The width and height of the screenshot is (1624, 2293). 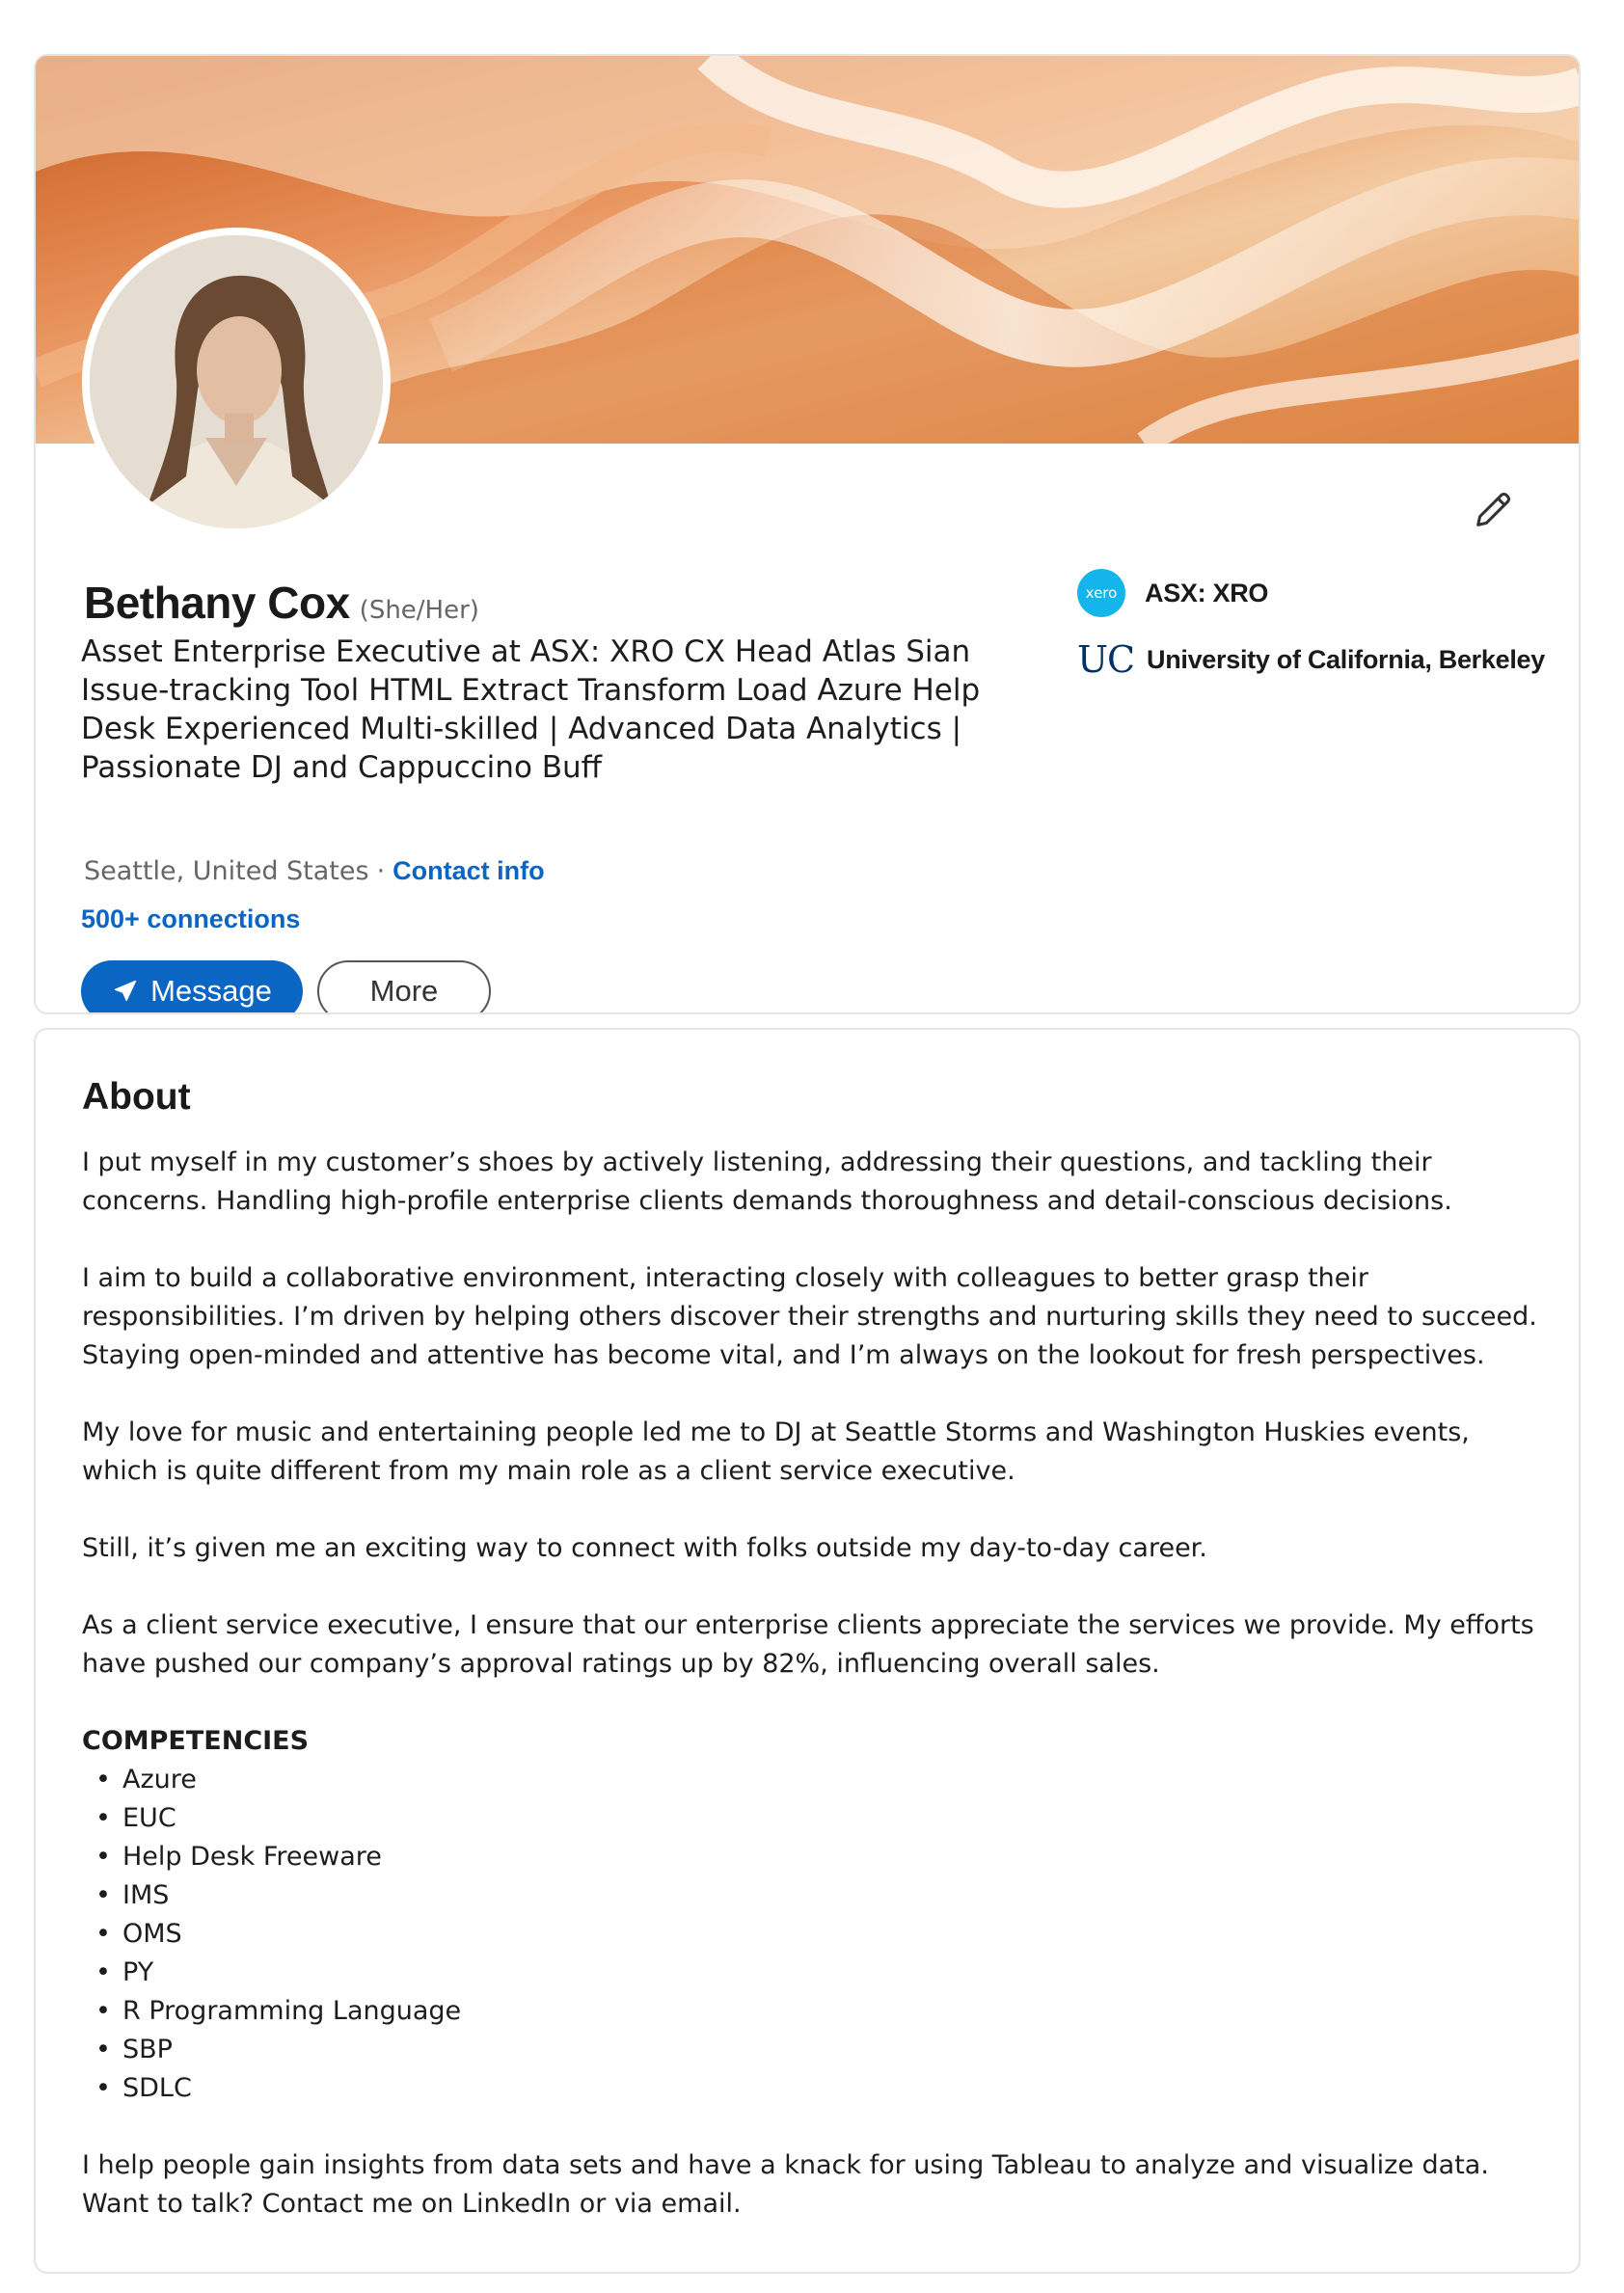 What do you see at coordinates (136, 1097) in the screenshot?
I see `about-title: About` at bounding box center [136, 1097].